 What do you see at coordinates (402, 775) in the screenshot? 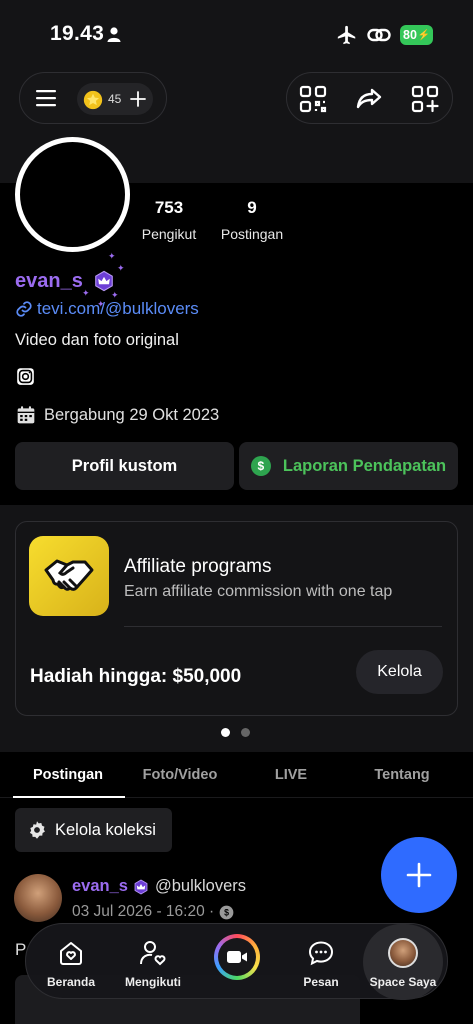
I see `tab-about: Tentang` at bounding box center [402, 775].